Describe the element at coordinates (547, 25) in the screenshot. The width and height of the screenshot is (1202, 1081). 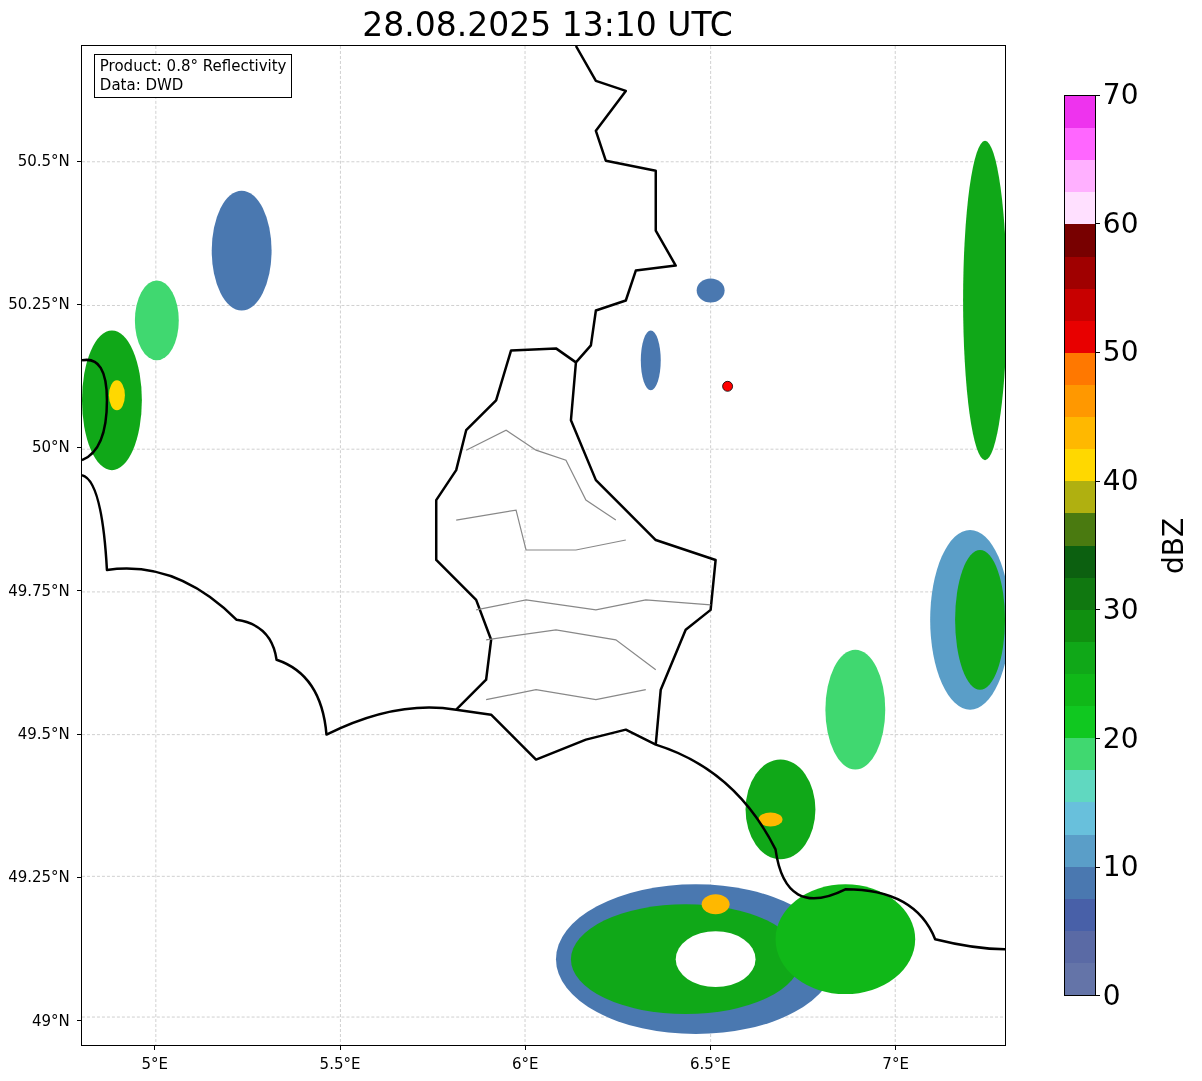
I see `chart-title: 28.08.2025 13:10 UTC` at that location.